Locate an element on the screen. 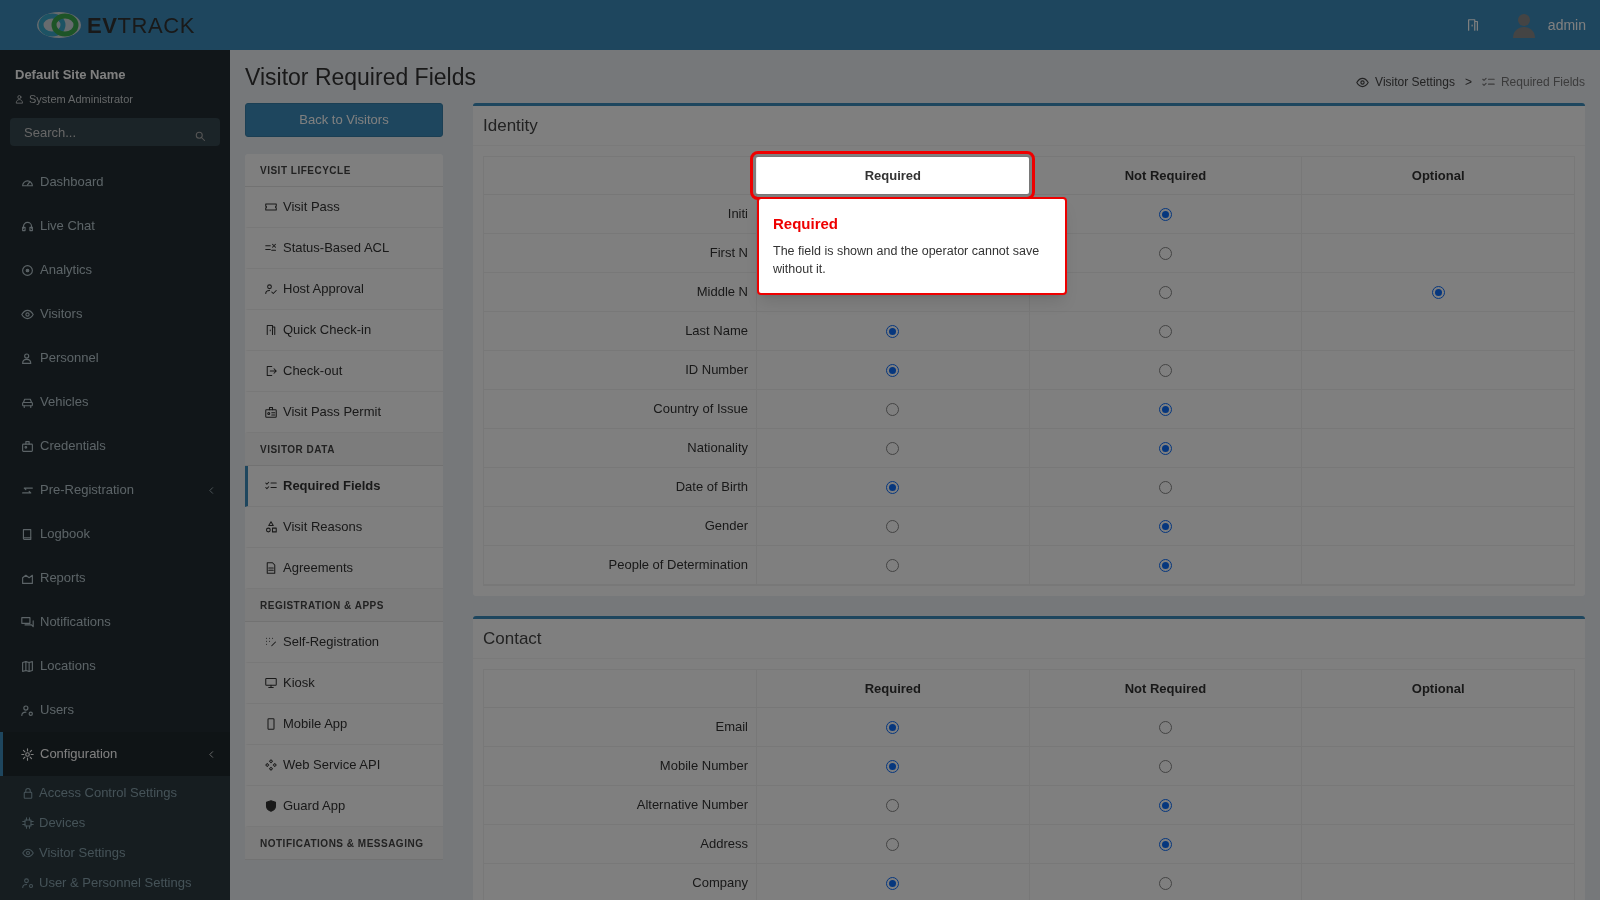  field-label: Gender is located at coordinates (726, 526).